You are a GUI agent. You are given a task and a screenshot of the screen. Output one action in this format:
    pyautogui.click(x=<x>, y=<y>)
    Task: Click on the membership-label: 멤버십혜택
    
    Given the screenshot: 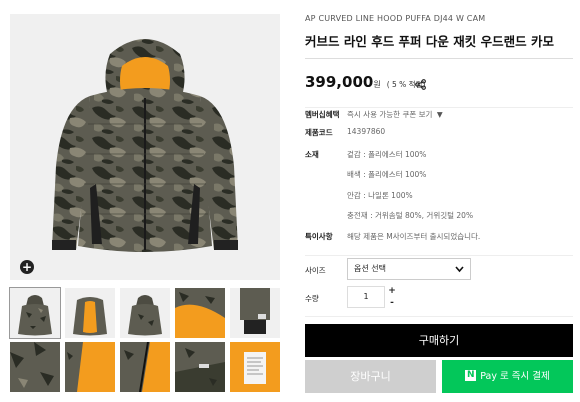 What is the action you would take?
    pyautogui.click(x=322, y=114)
    